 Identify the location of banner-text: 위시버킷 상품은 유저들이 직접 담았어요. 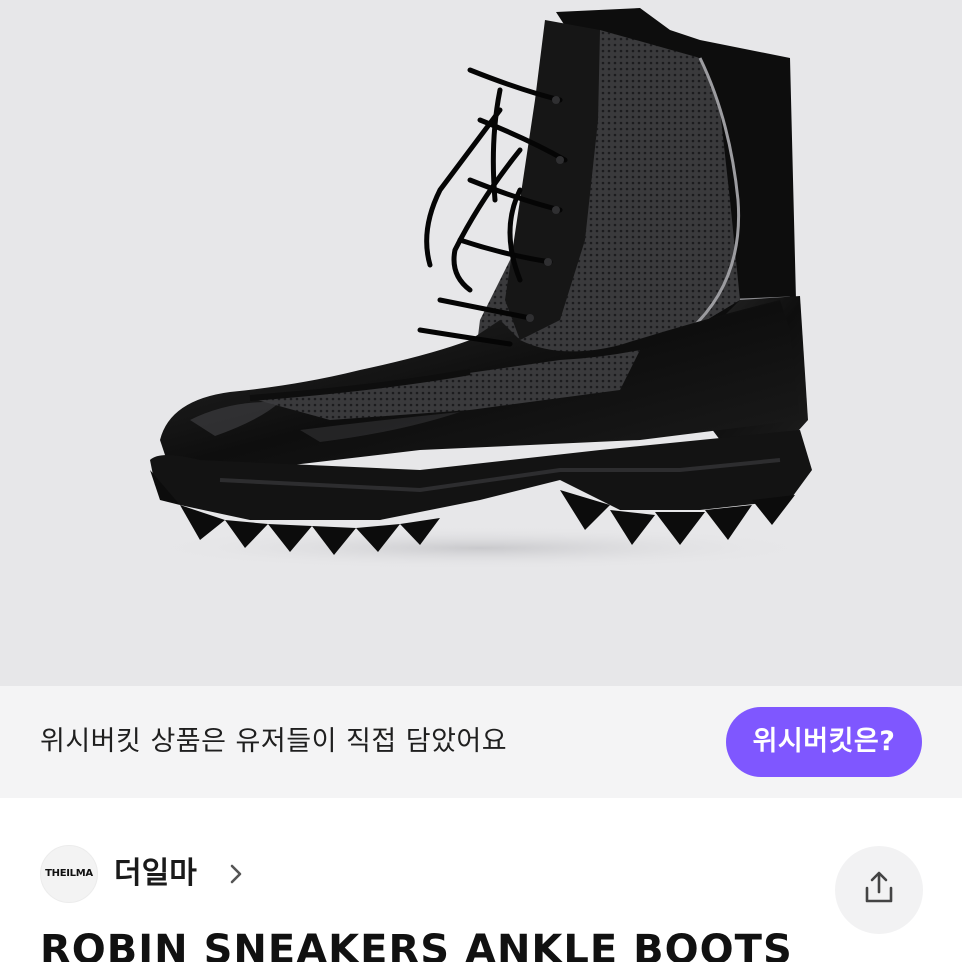
(274, 741).